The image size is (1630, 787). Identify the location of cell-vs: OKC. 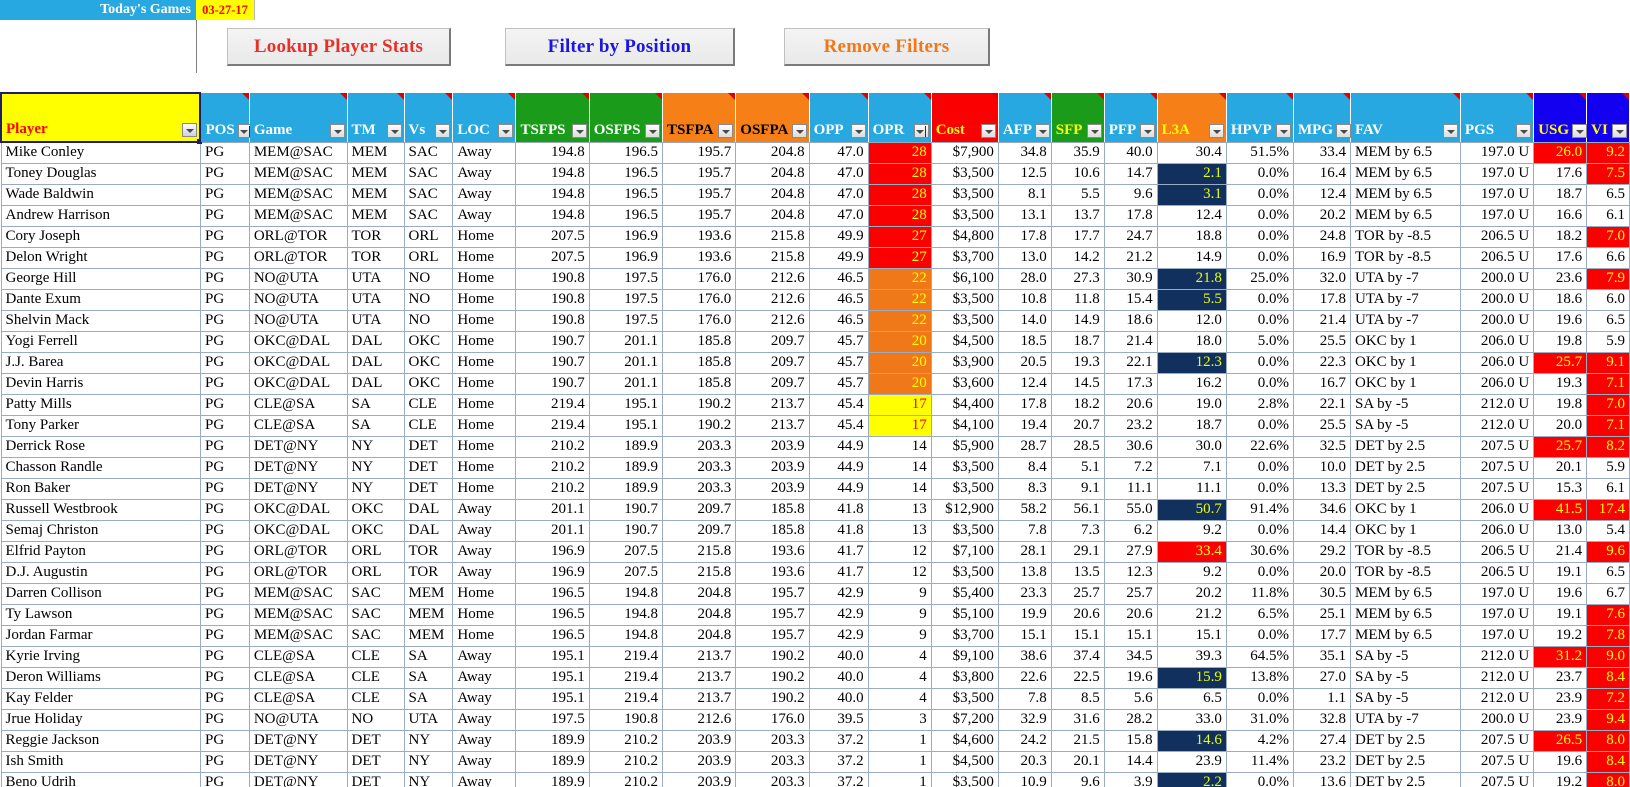
(429, 342).